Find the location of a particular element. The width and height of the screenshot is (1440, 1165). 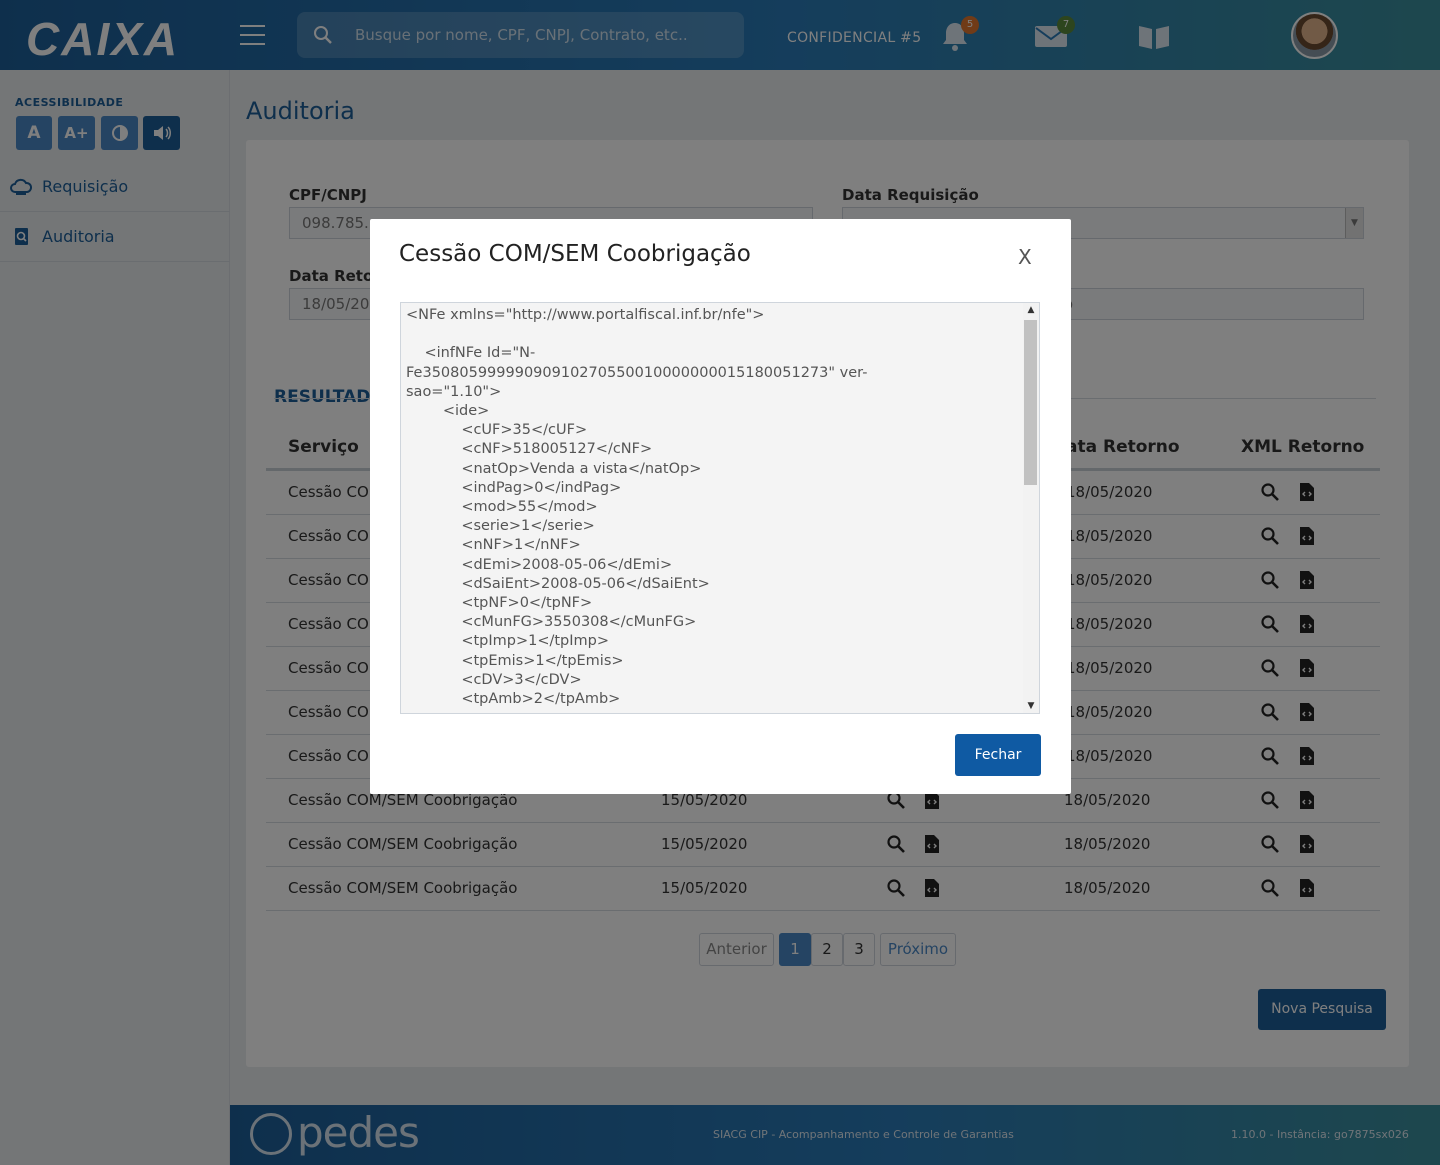

close-button: Fechar is located at coordinates (998, 755).